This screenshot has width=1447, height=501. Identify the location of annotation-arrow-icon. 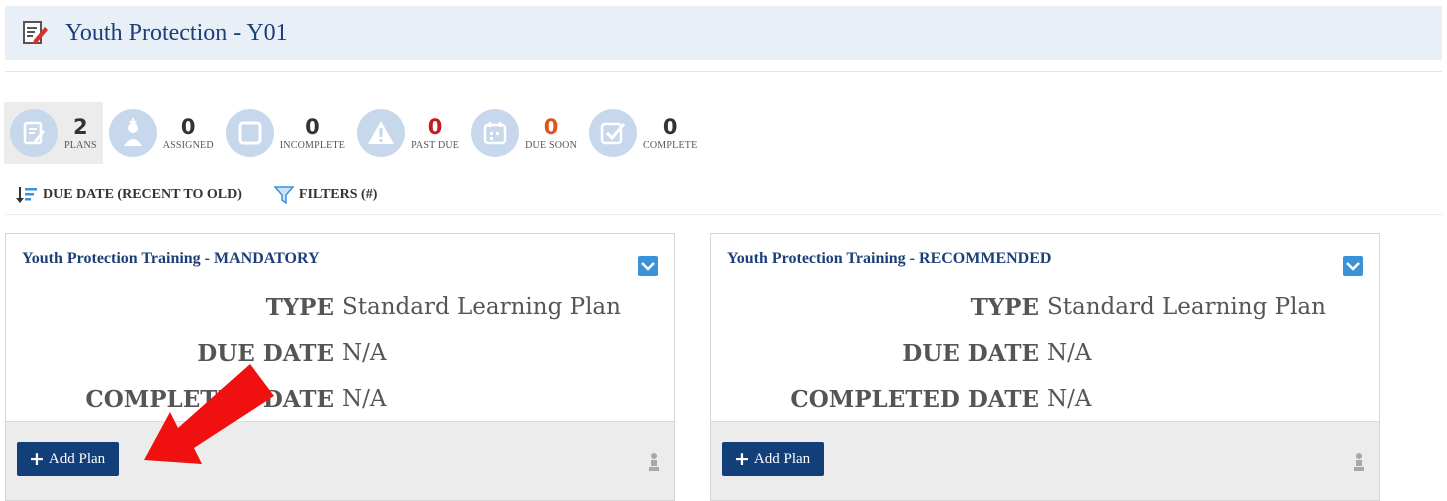
(209, 414).